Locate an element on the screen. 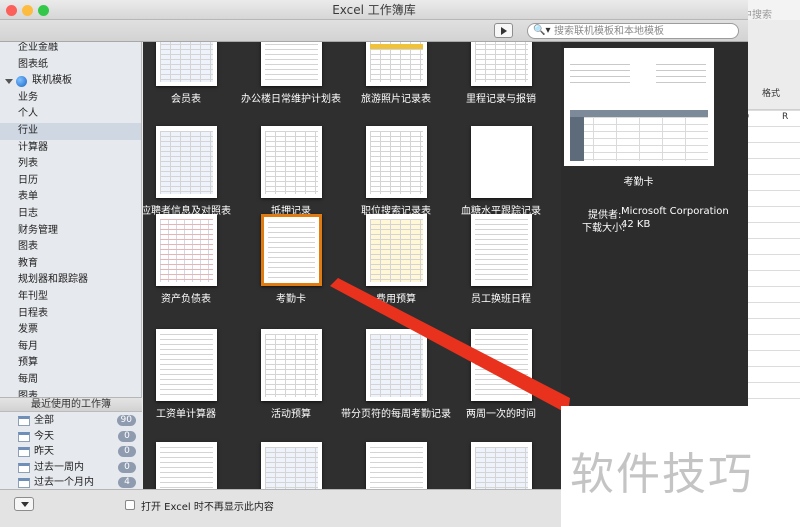  template-tile: 血糖水平跟踪记录 is located at coordinates (501, 171).